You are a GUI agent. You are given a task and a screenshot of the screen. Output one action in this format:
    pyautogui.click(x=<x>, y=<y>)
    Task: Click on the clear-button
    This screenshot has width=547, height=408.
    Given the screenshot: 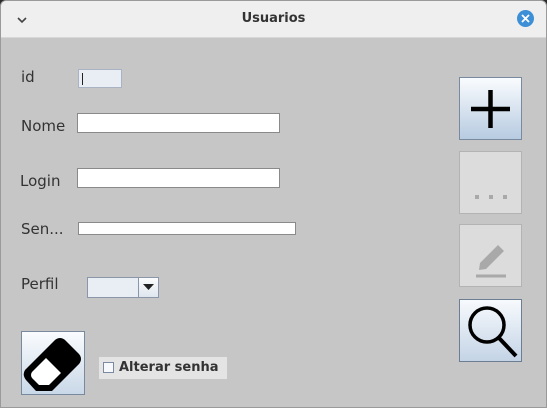 What is the action you would take?
    pyautogui.click(x=53, y=363)
    